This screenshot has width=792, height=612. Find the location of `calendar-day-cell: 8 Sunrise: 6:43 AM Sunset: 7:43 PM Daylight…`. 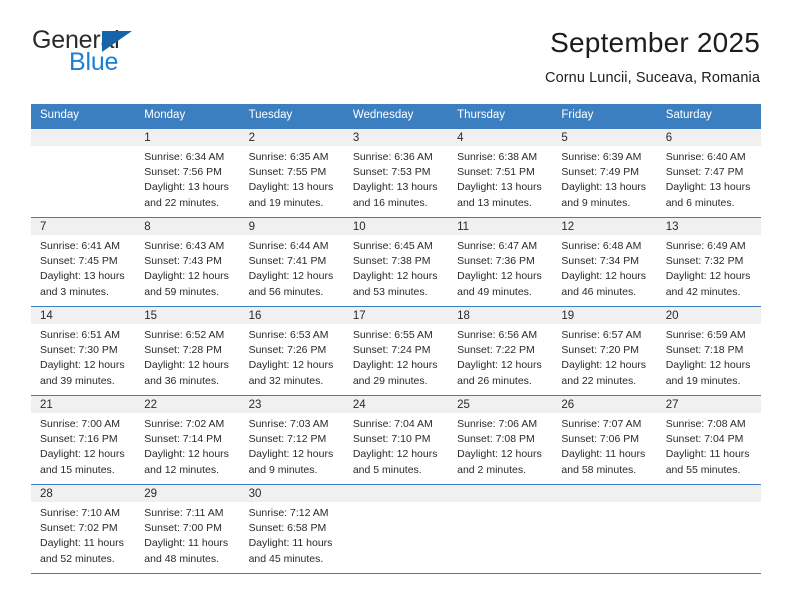

calendar-day-cell: 8 Sunrise: 6:43 AM Sunset: 7:43 PM Daylight… is located at coordinates (187, 261).